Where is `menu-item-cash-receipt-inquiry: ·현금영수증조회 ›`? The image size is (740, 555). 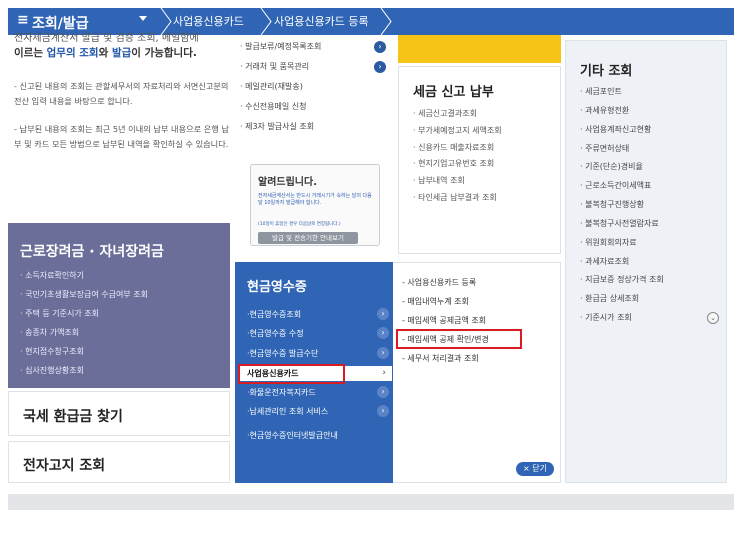
menu-item-cash-receipt-inquiry: ·현금영수증조회 › is located at coordinates (318, 314).